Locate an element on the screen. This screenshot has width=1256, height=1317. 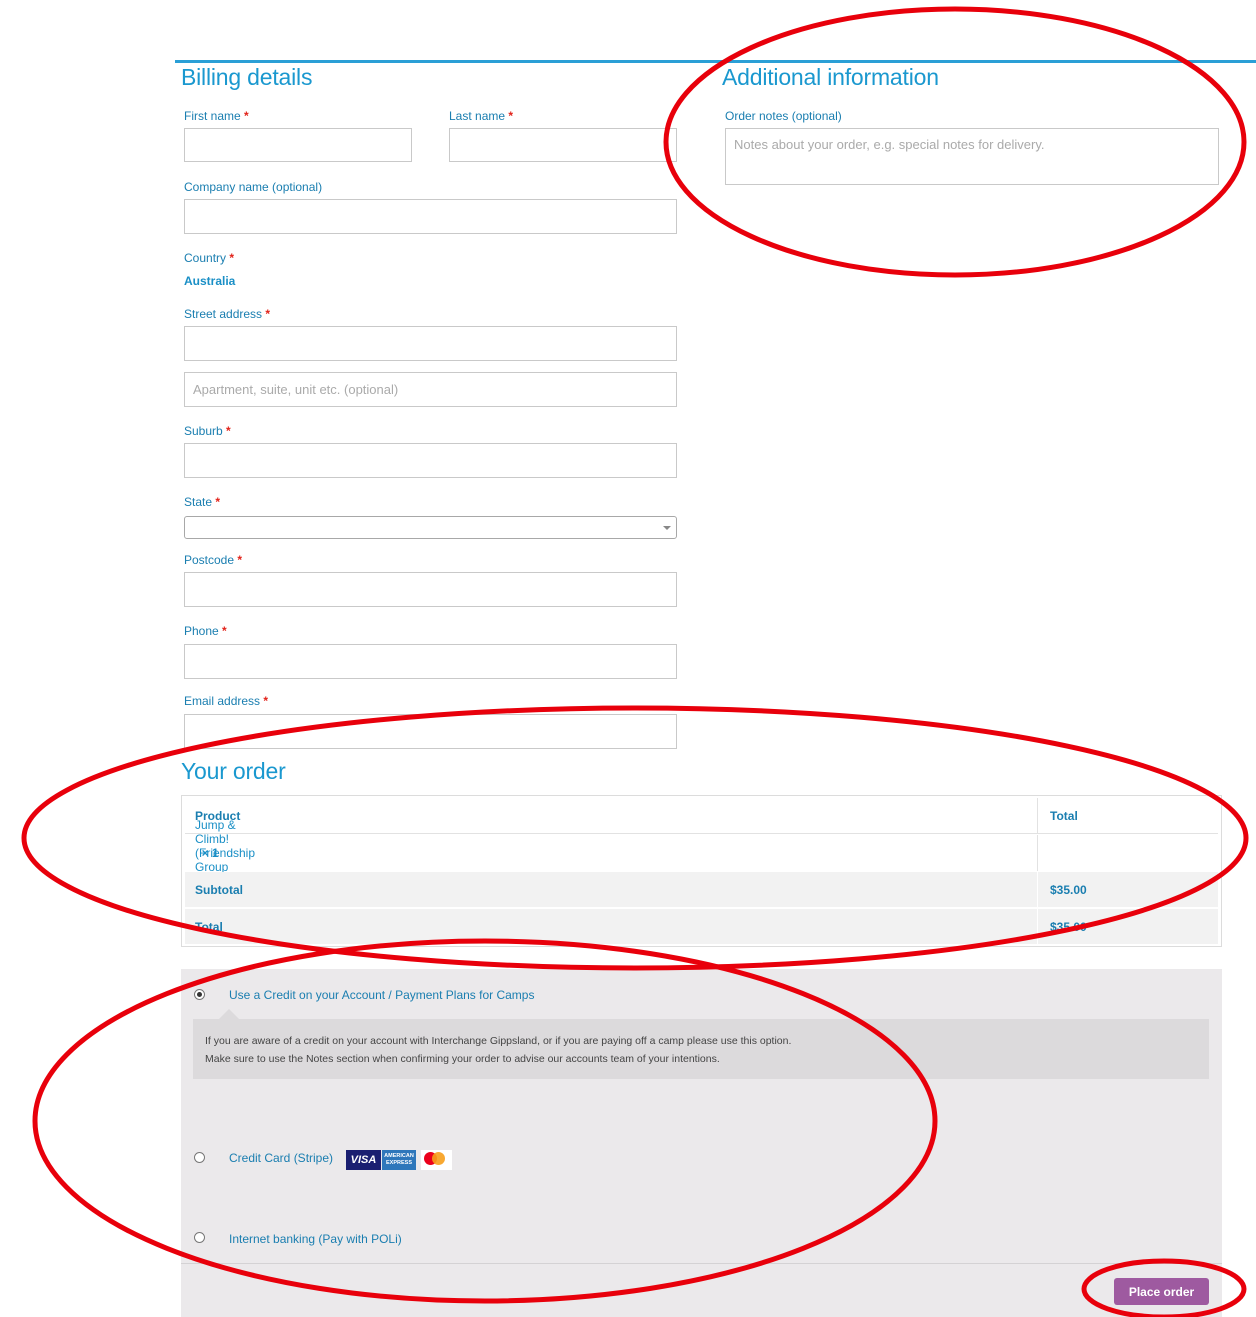
billing-details-heading: Billing details is located at coordinates (247, 77).